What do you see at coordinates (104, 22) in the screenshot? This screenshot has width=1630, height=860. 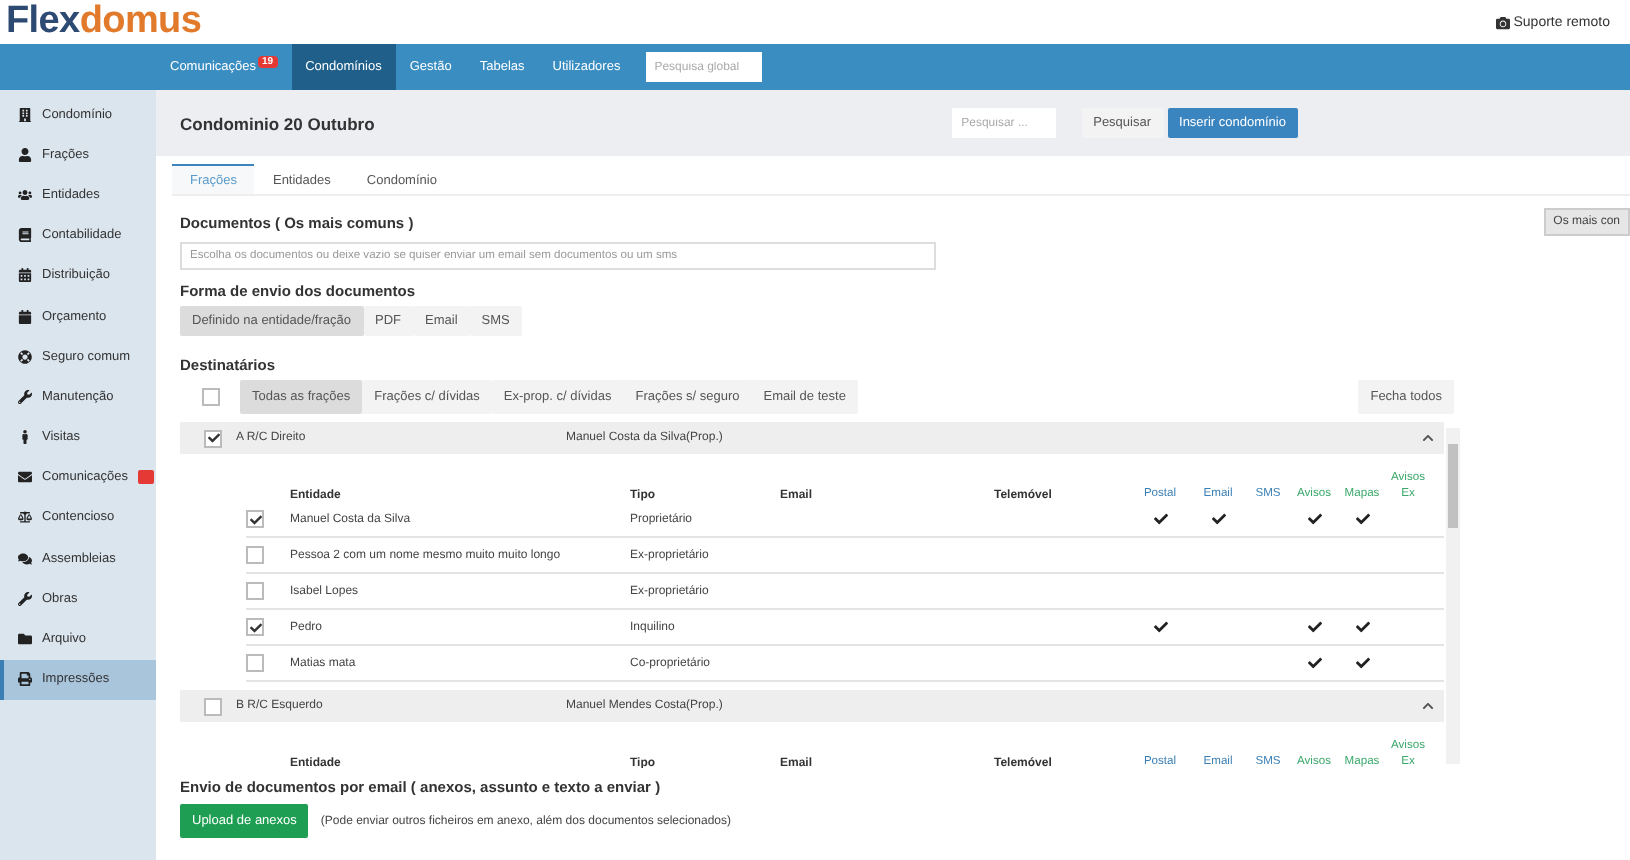 I see `flexdomus-logo: Flexdomus` at bounding box center [104, 22].